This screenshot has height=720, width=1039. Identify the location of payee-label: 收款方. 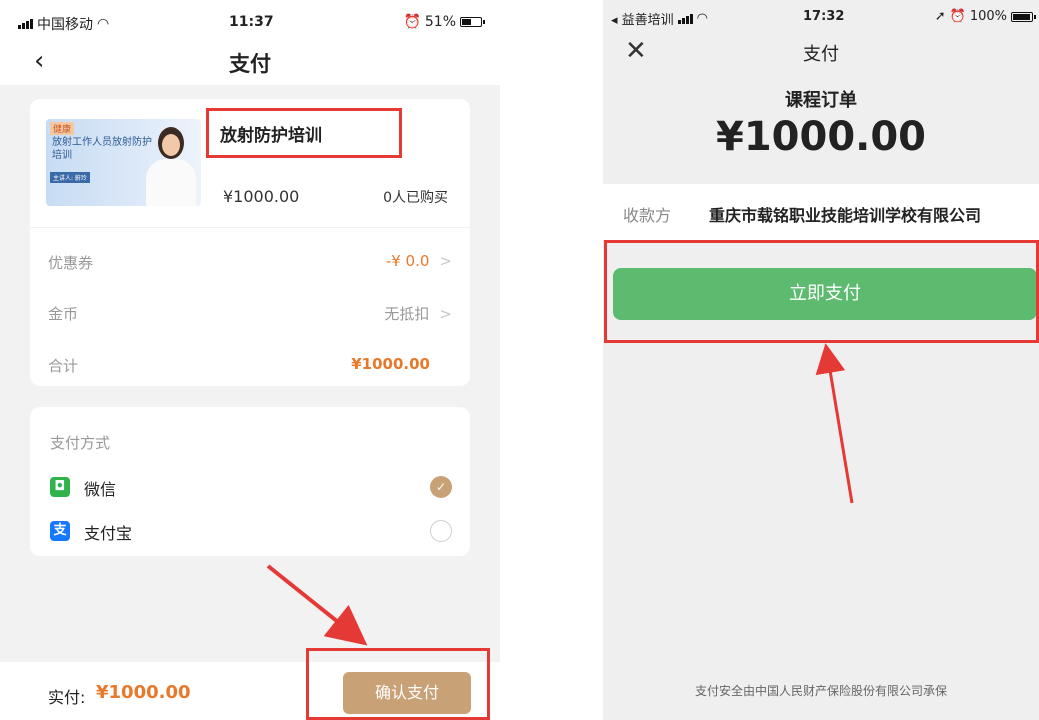
(647, 215).